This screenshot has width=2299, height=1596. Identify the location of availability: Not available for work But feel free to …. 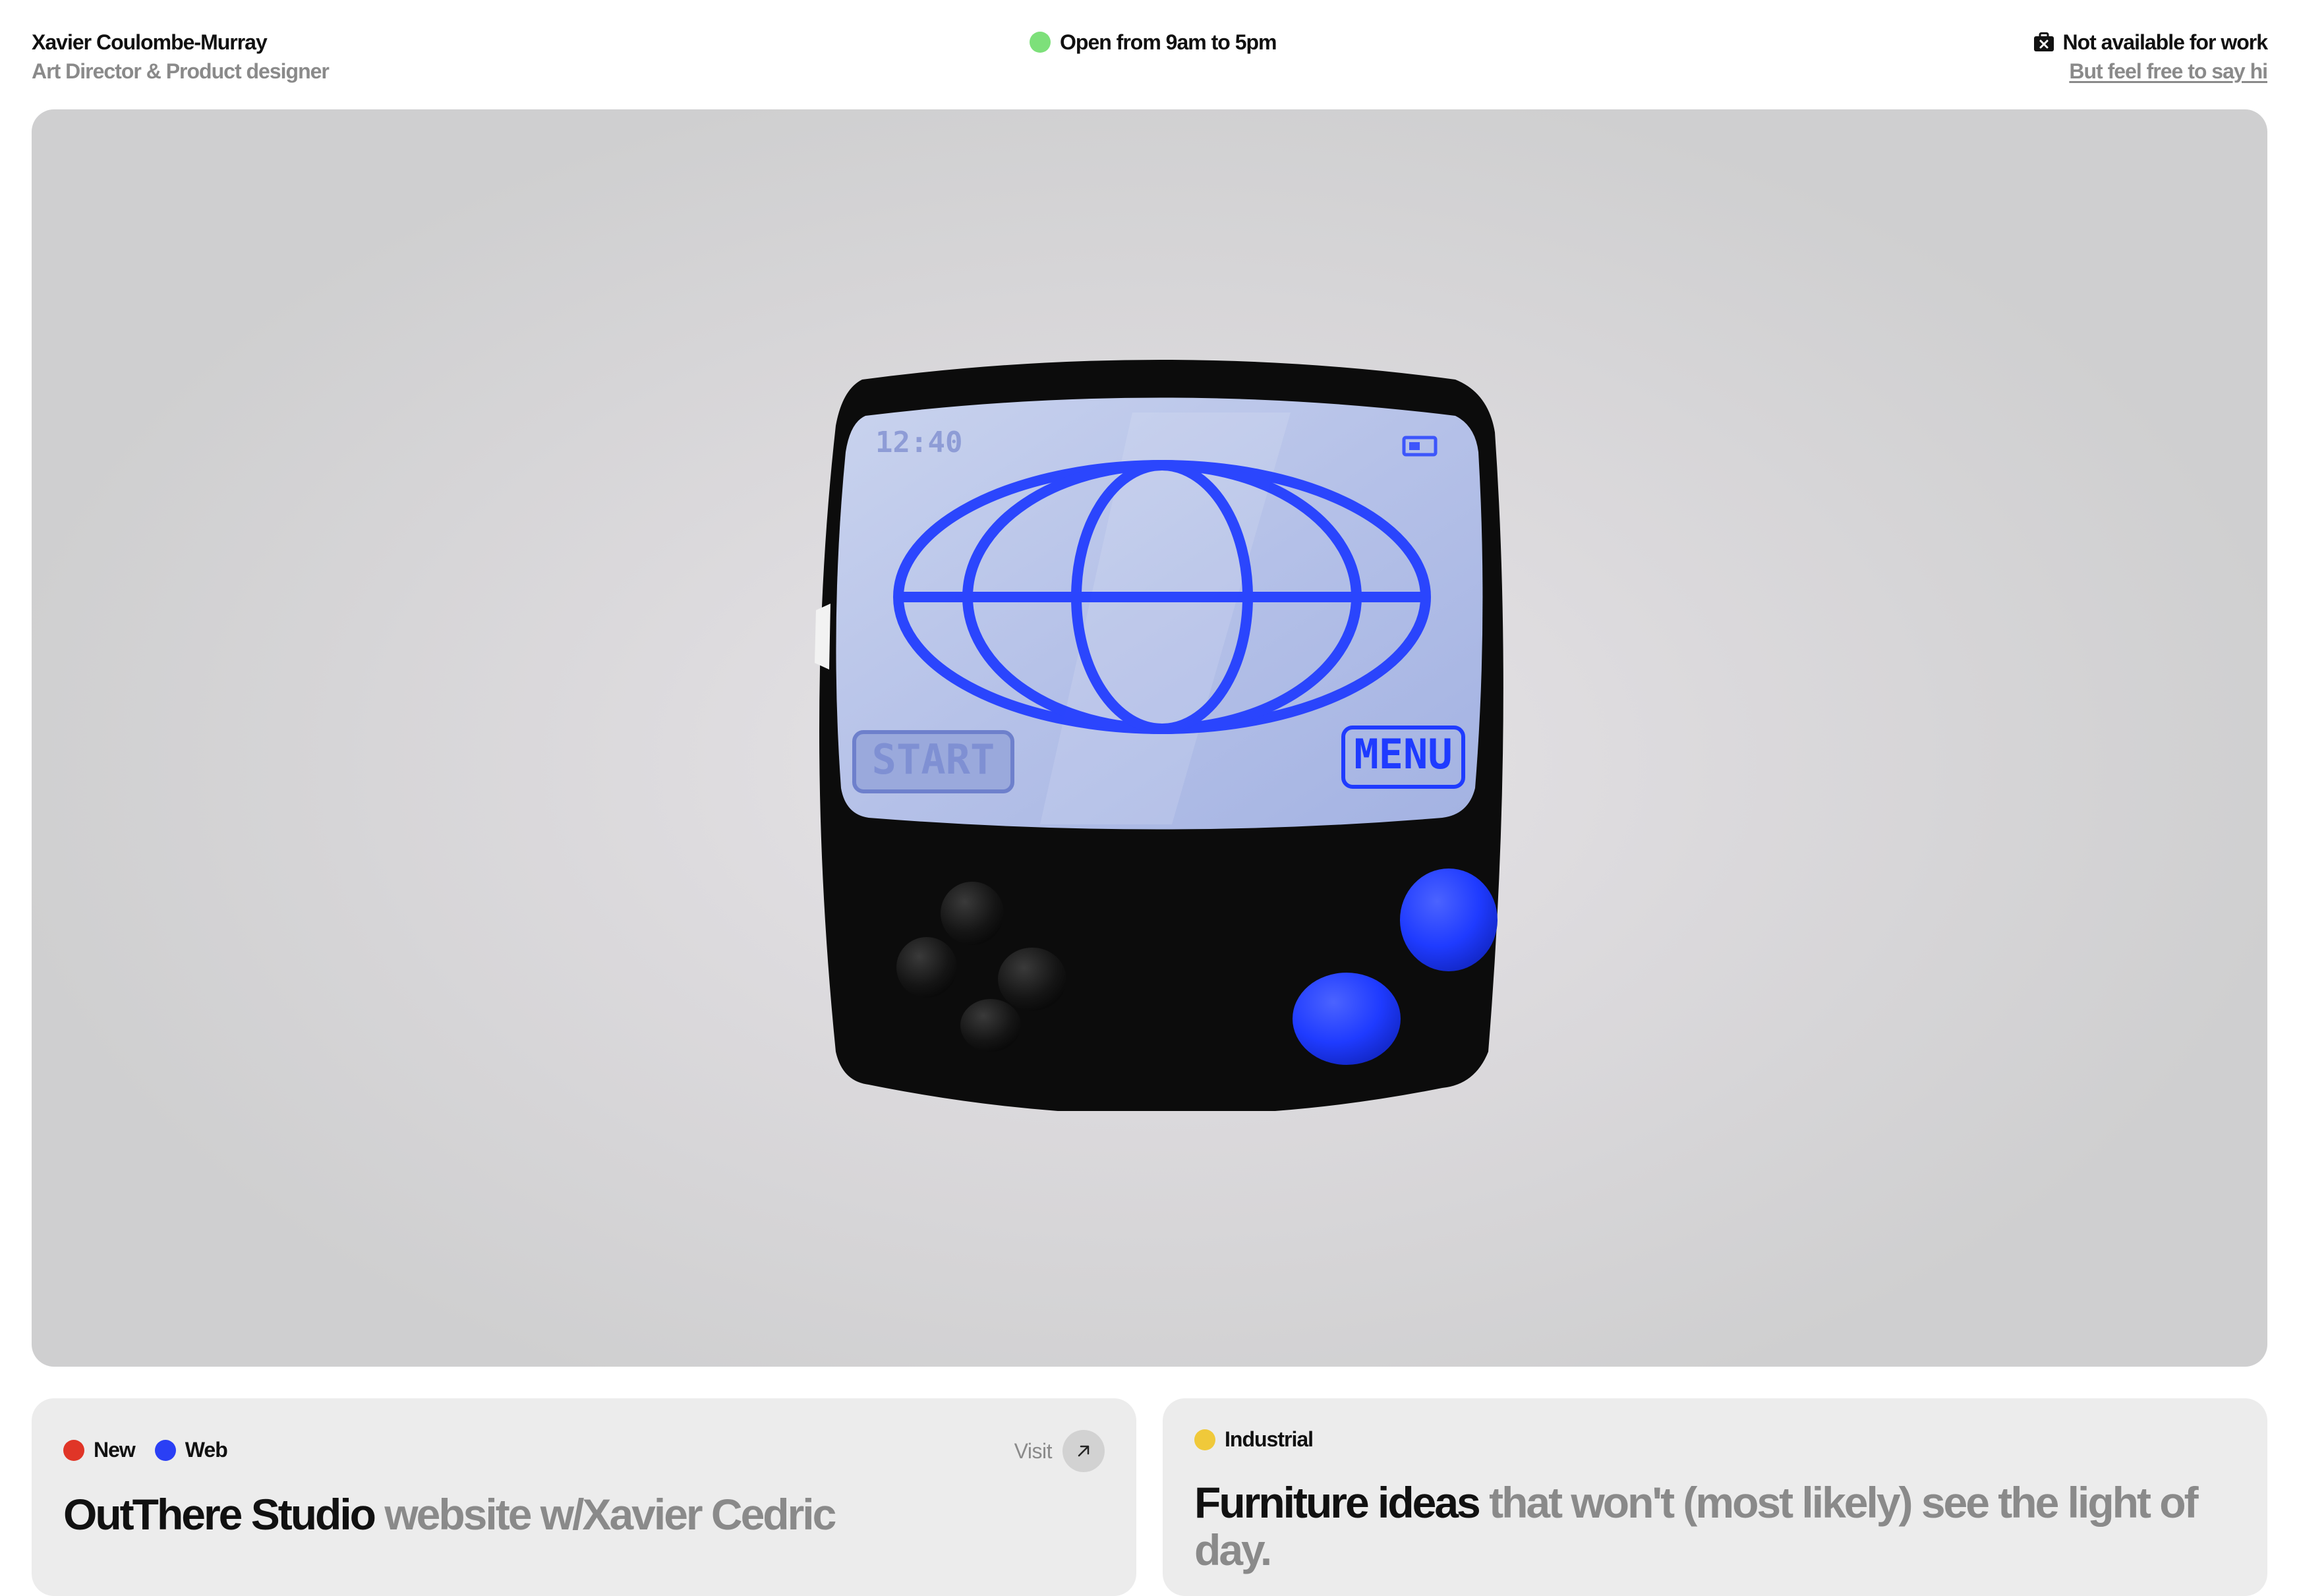
(2150, 57).